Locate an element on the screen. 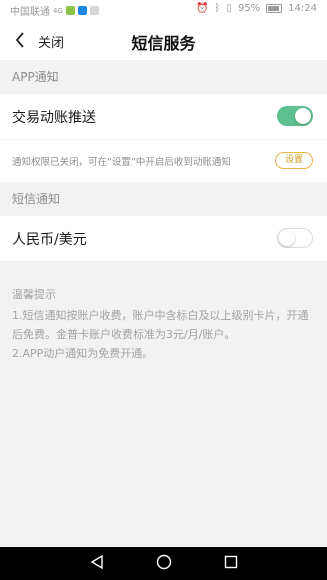 This screenshot has height=580, width=327. push-row: 交易动账推送 is located at coordinates (163, 116).